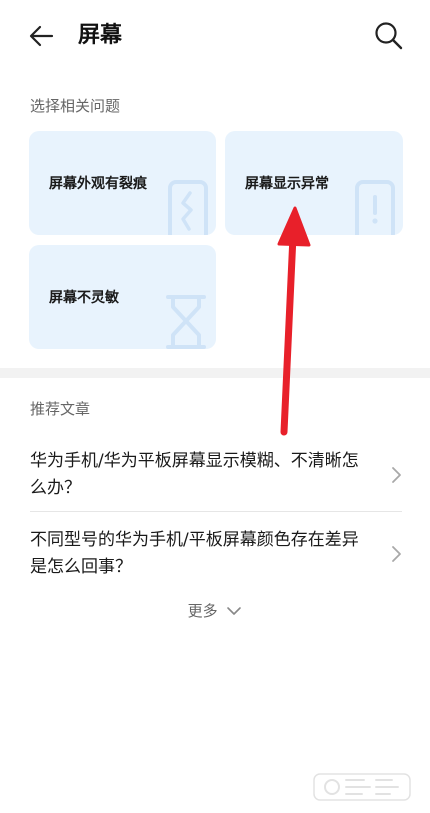  I want to click on chevron-down-icon, so click(234, 610).